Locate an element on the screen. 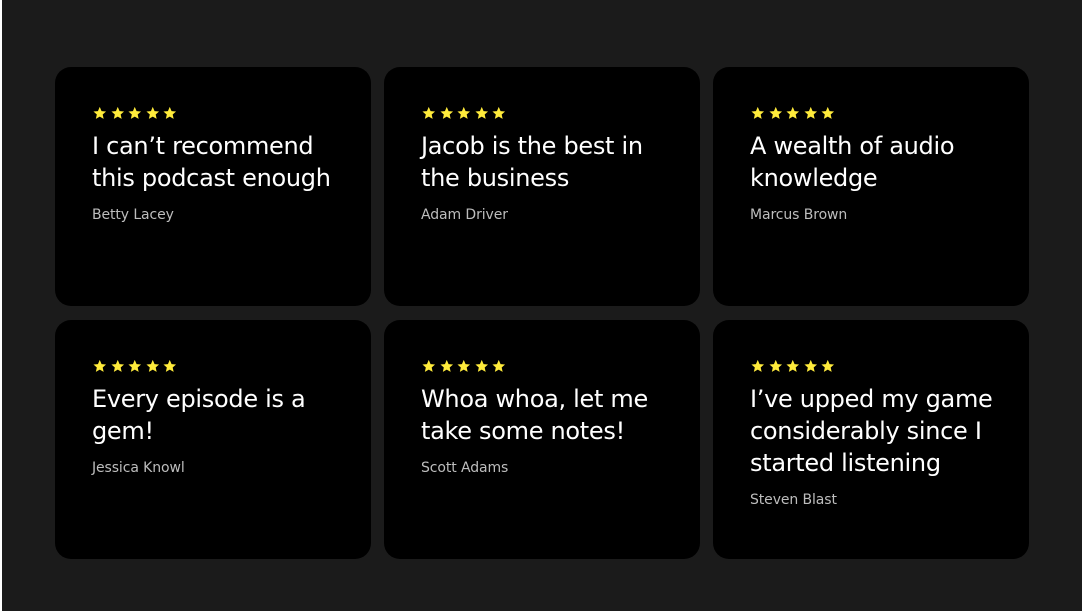 The image size is (1082, 611). testimonial-quote: Every episode is a gem! is located at coordinates (199, 415).